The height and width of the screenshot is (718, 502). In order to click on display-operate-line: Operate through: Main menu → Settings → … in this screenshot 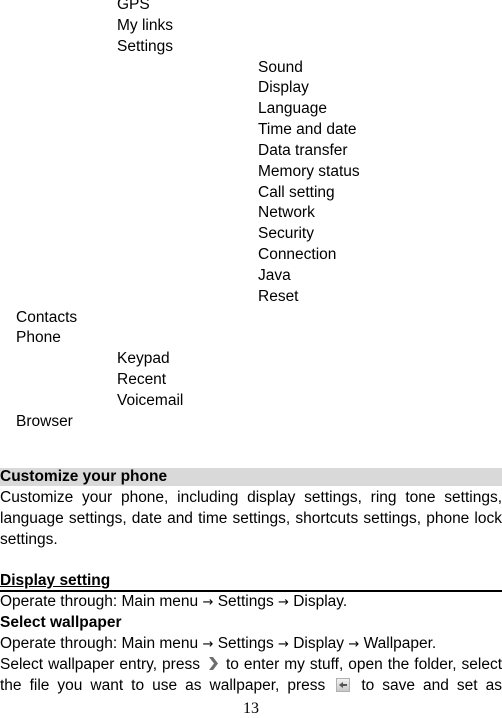, I will do `click(251, 602)`.